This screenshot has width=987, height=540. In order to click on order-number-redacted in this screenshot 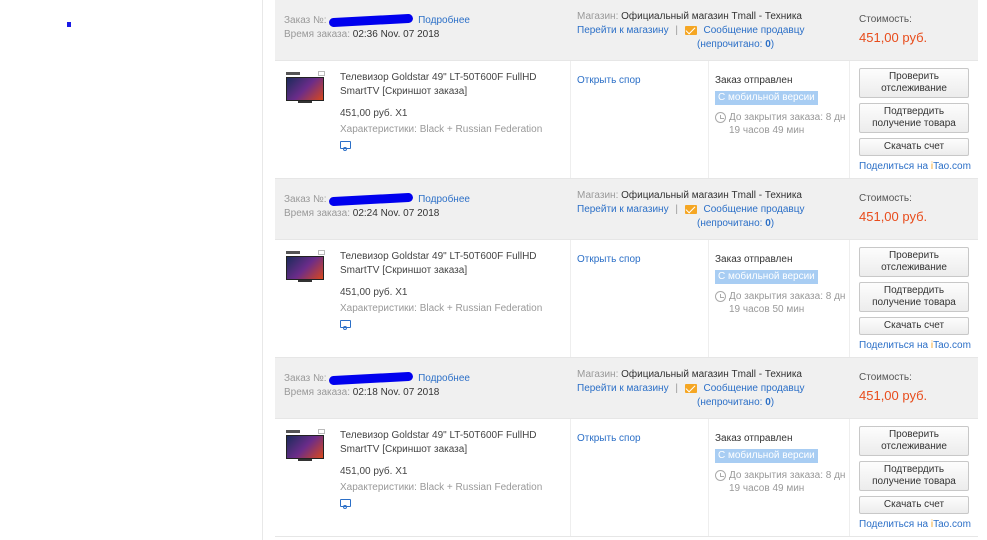, I will do `click(371, 199)`.